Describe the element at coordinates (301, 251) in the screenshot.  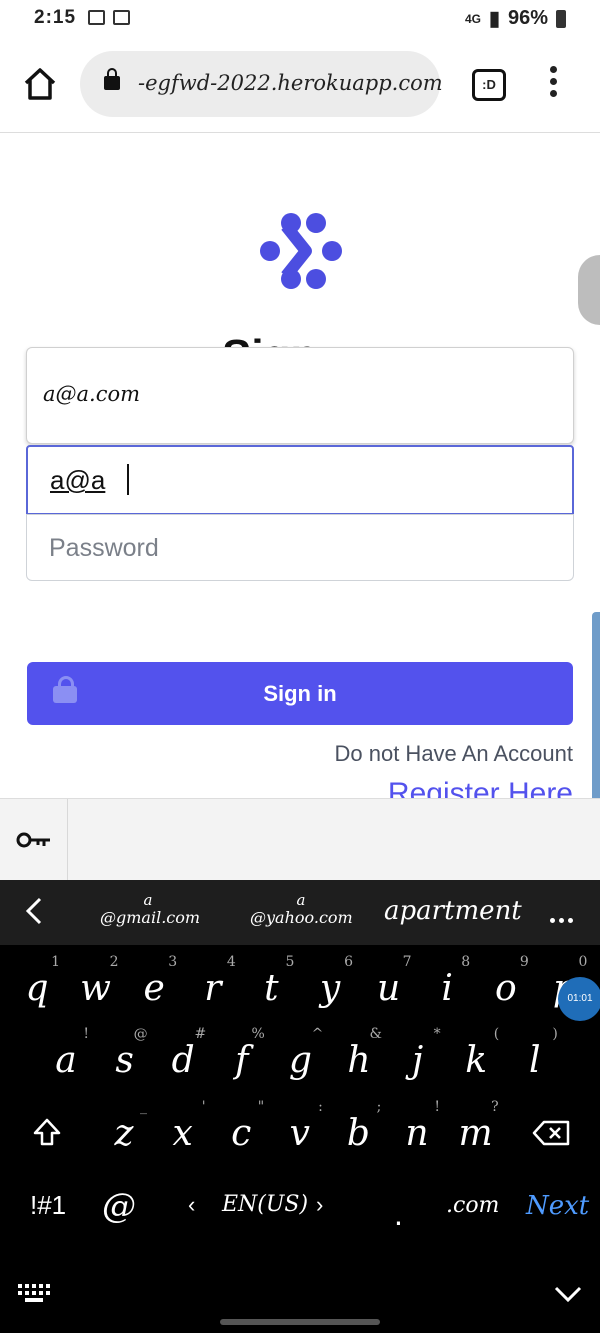
I see `app-logo` at that location.